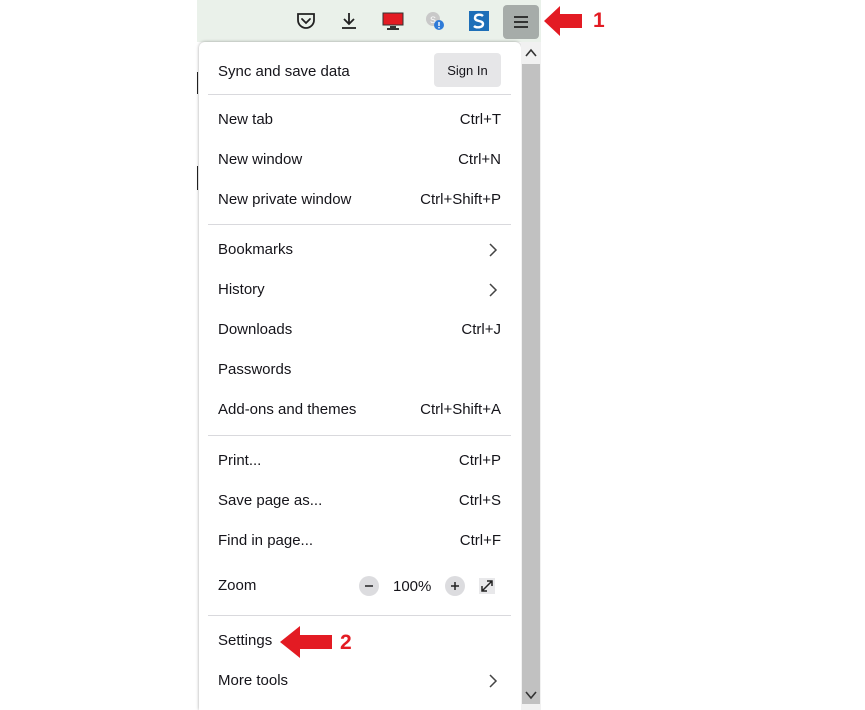  Describe the element at coordinates (480, 119) in the screenshot. I see `menu-item-shortcut: Ctrl+T` at that location.